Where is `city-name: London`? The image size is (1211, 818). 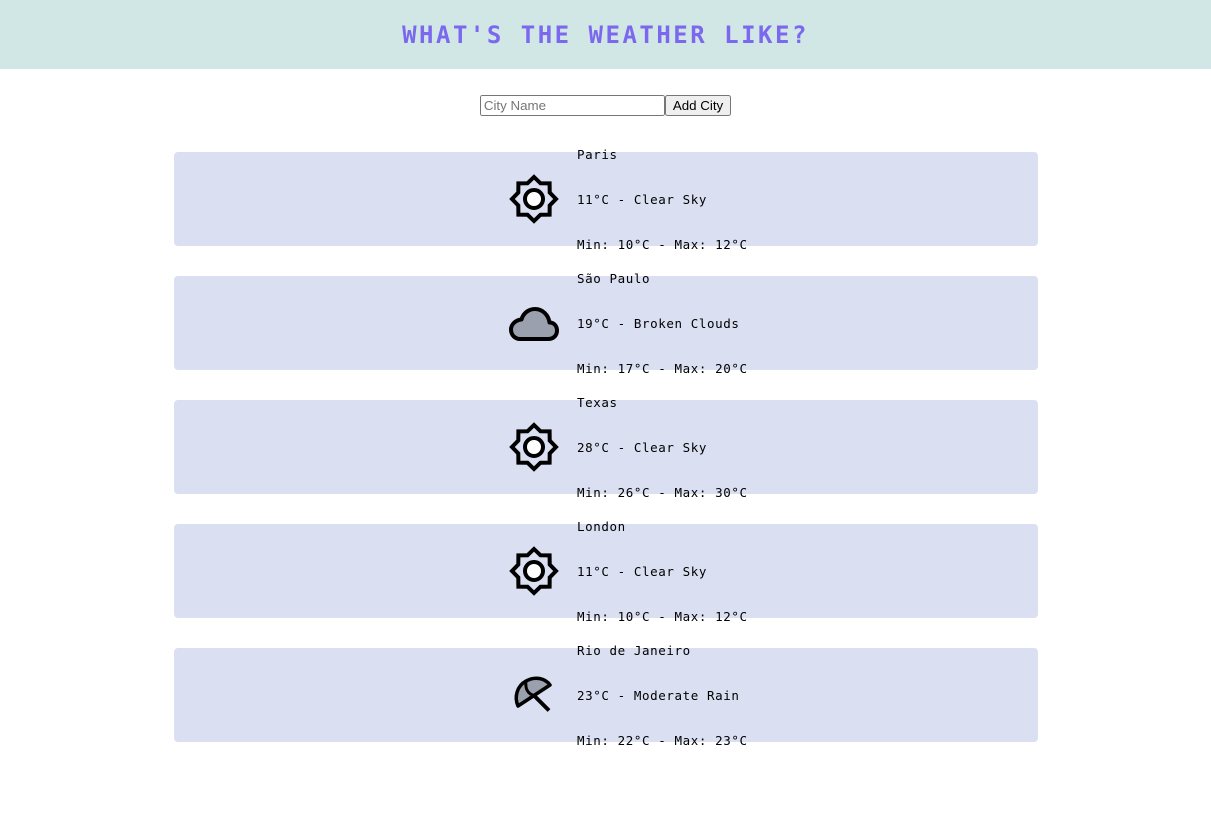 city-name: London is located at coordinates (601, 526).